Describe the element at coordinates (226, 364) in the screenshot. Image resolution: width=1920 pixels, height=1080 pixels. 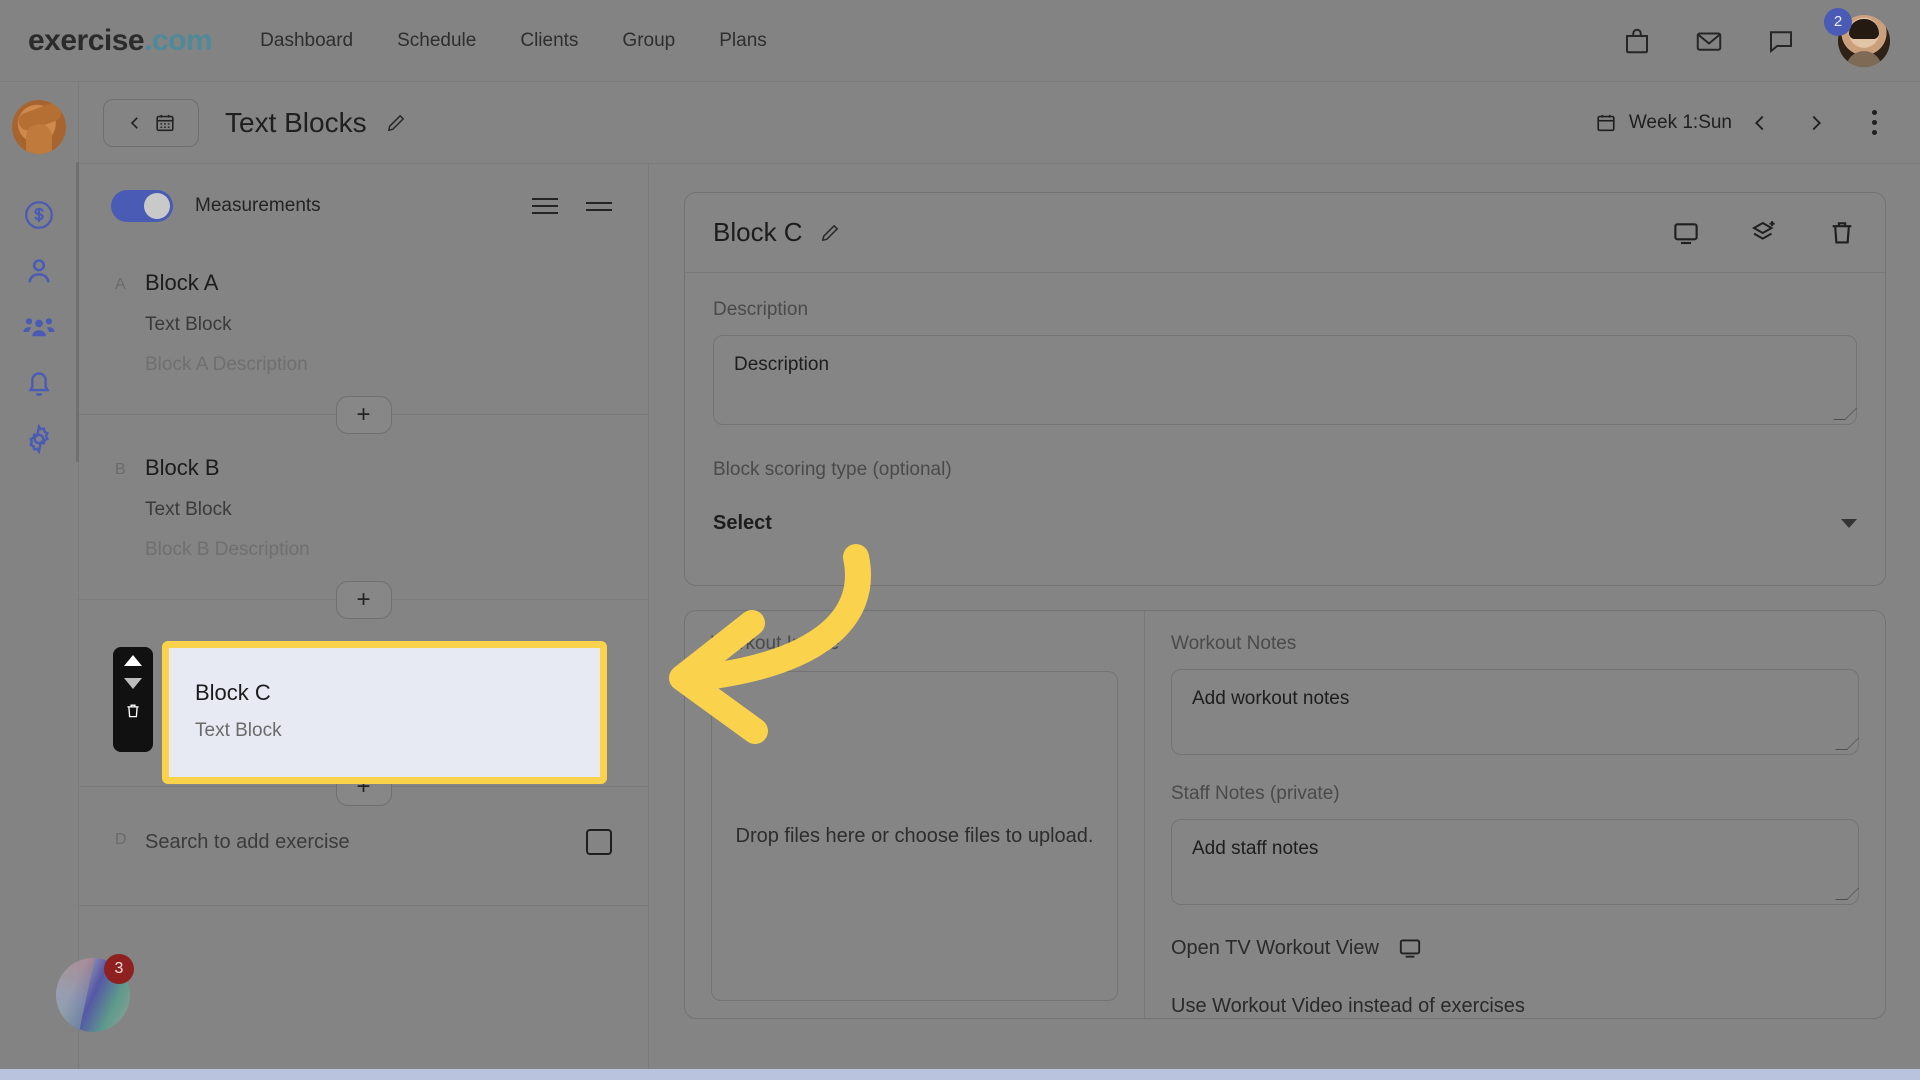
I see `block-description: Block A Description` at that location.